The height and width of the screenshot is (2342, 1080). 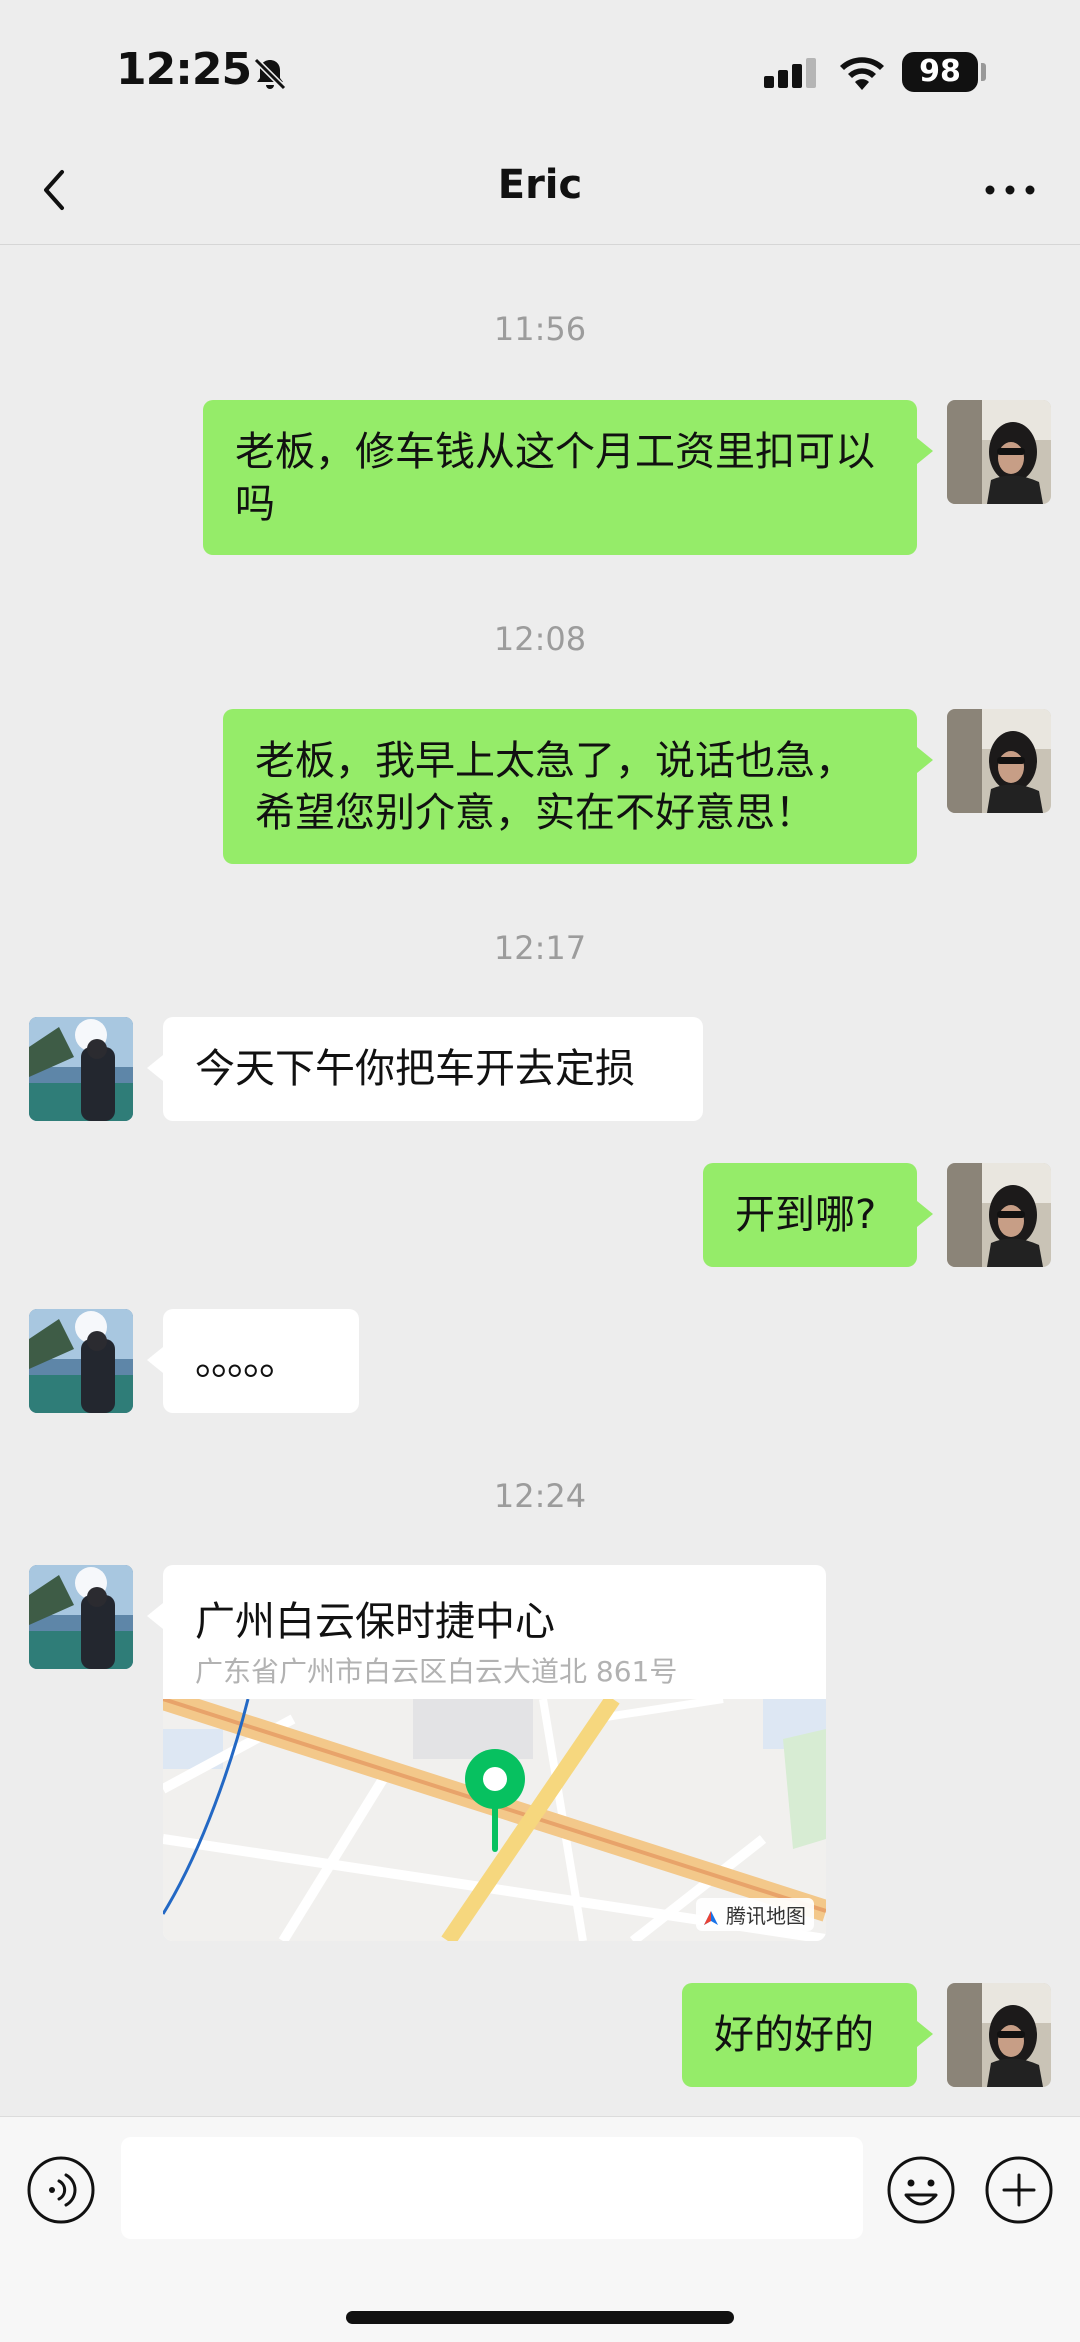 What do you see at coordinates (940, 72) in the screenshot?
I see `battery-level: 98` at bounding box center [940, 72].